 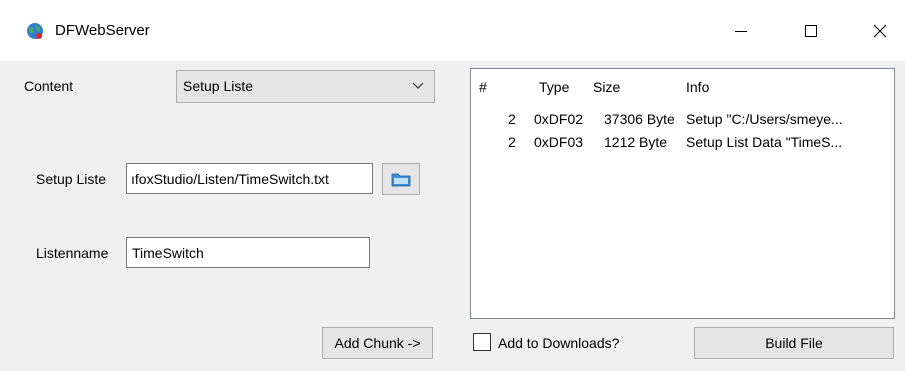 I want to click on maximize-icon, so click(x=811, y=31).